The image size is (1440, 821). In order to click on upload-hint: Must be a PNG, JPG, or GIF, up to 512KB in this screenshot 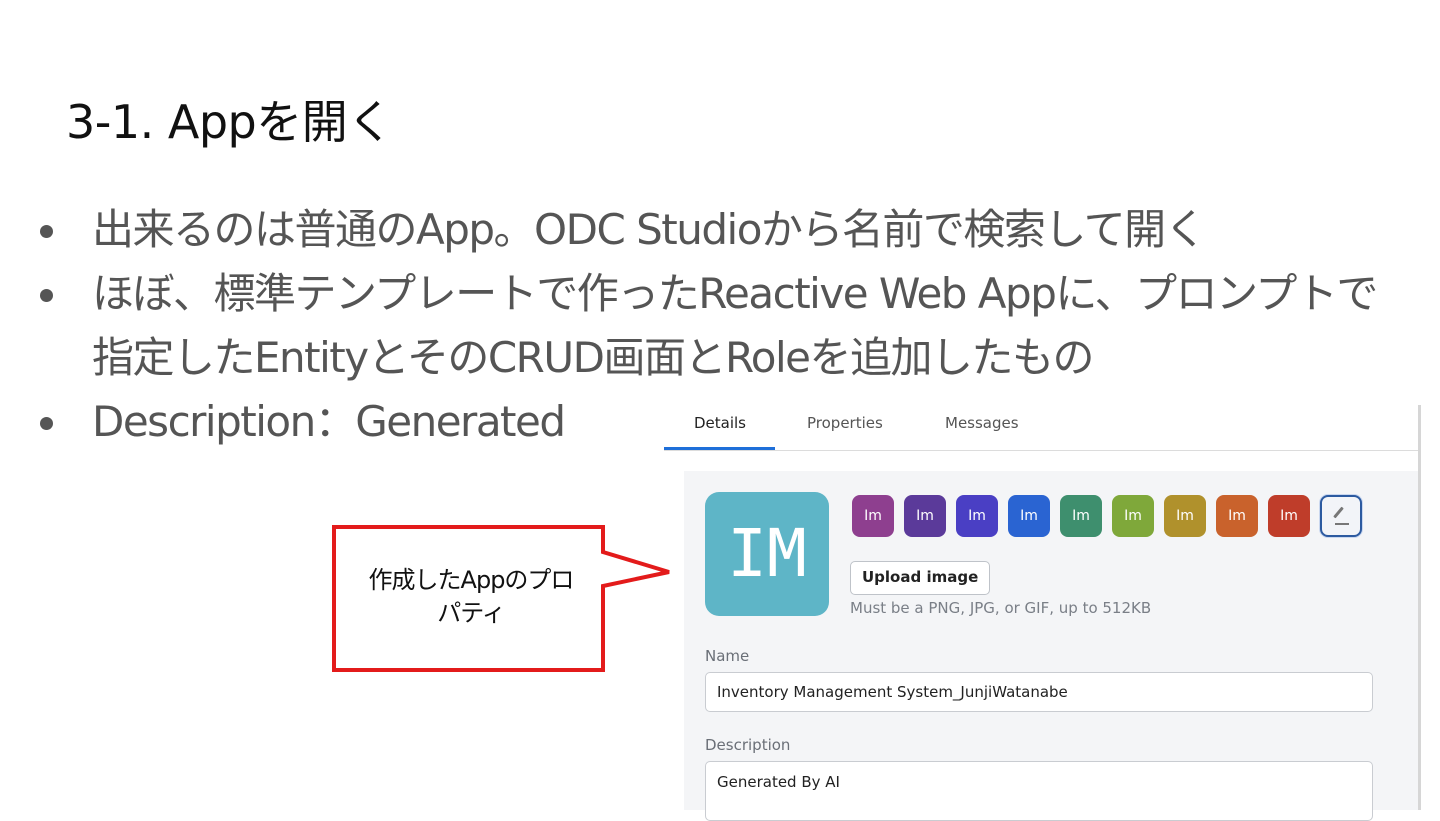, I will do `click(1001, 608)`.